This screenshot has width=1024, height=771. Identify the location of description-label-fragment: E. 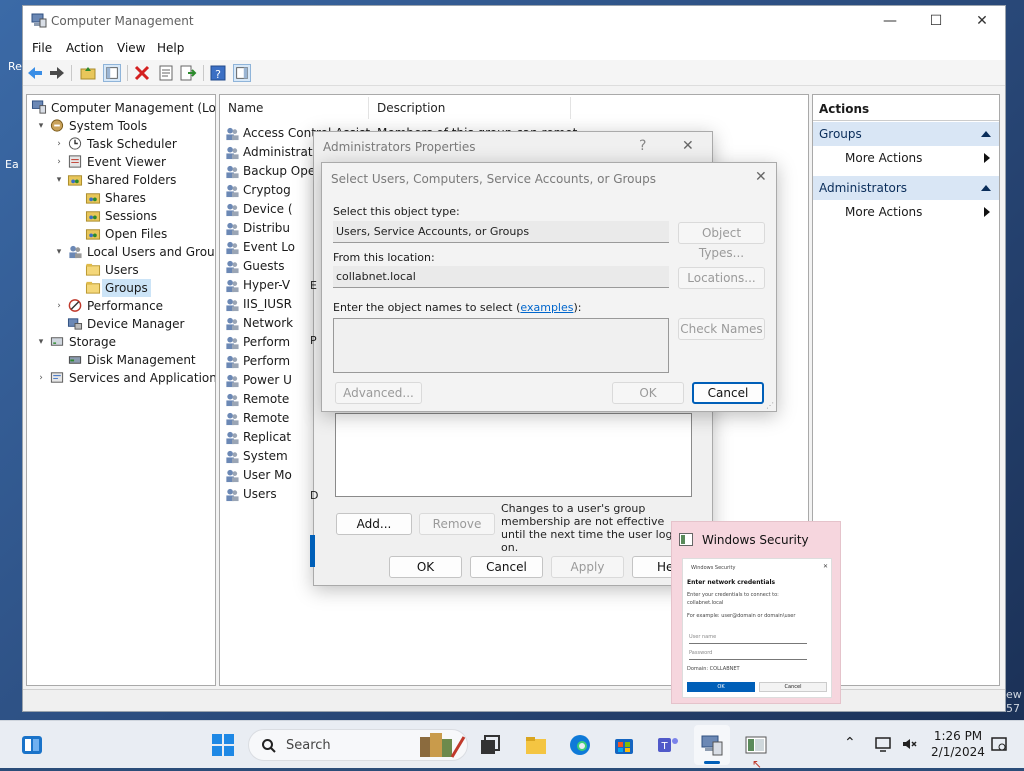
(313, 285).